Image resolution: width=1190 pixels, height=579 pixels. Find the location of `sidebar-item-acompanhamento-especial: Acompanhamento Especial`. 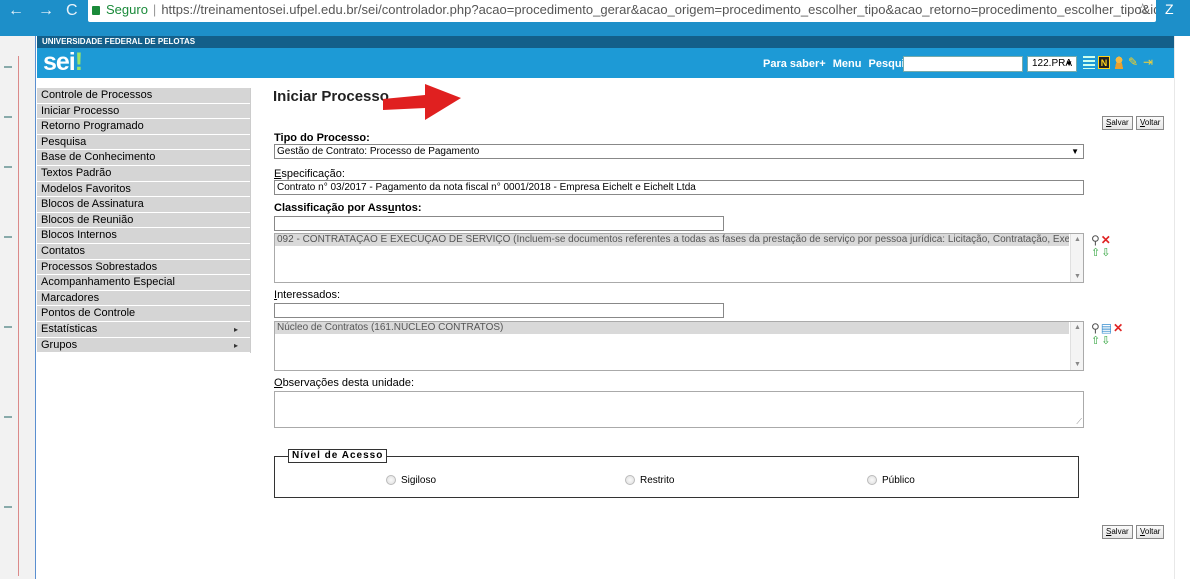

sidebar-item-acompanhamento-especial: Acompanhamento Especial is located at coordinates (143, 283).